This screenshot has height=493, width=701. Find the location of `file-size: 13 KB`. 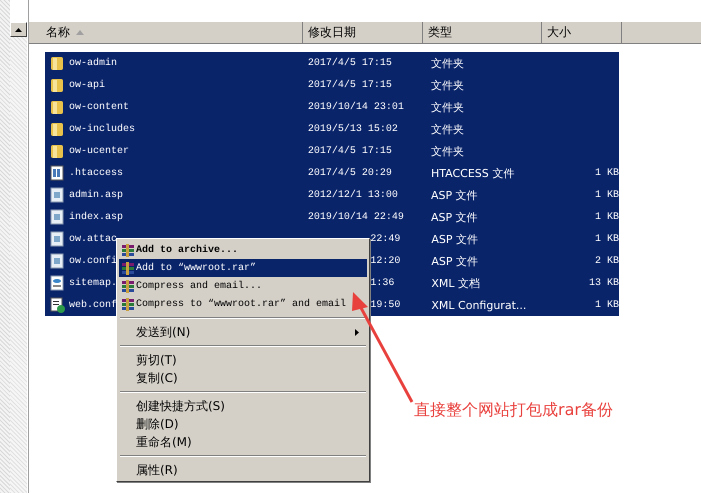

file-size: 13 KB is located at coordinates (603, 283).